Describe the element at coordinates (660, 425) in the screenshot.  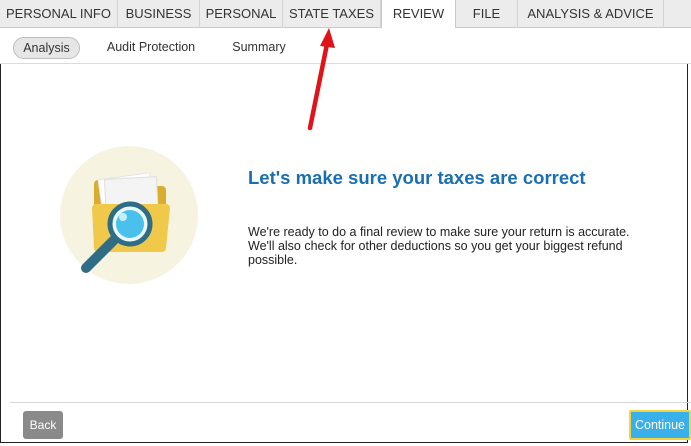
I see `continue-button: Continue` at that location.